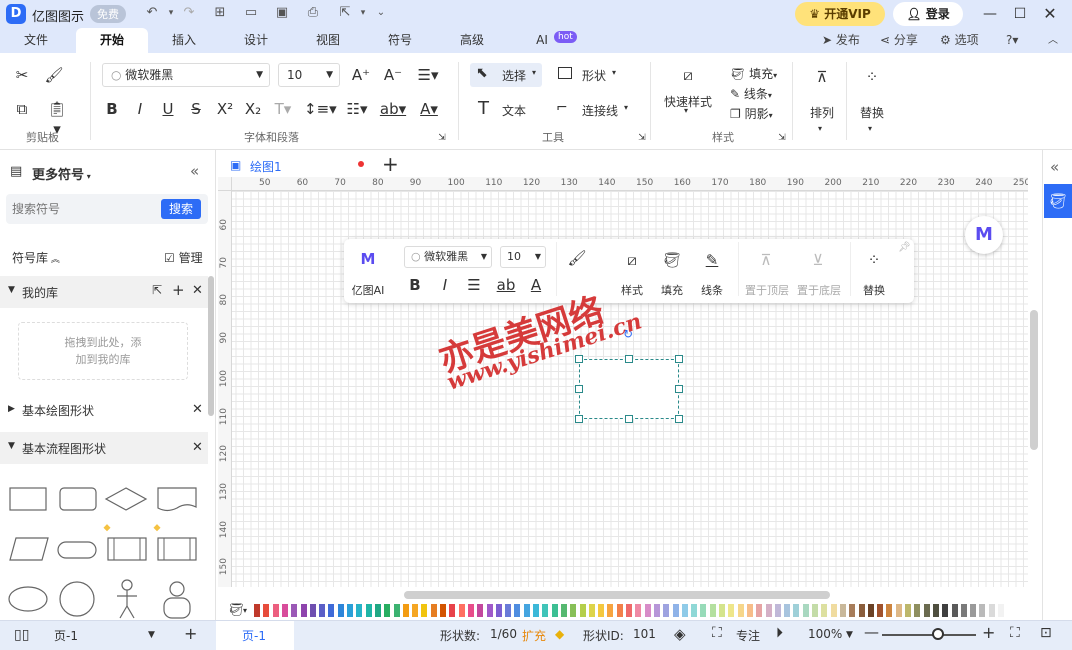 The height and width of the screenshot is (650, 1072). I want to click on vip-button: ♛ 开通VIP, so click(840, 14).